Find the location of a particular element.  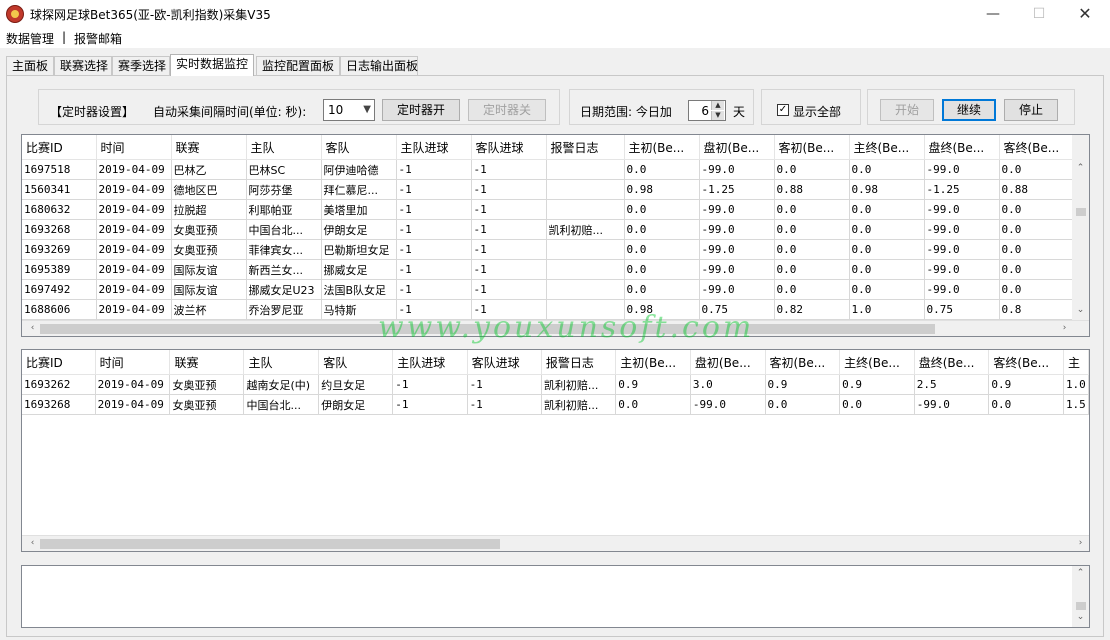

table-cell: 德地区巴 is located at coordinates (209, 189).